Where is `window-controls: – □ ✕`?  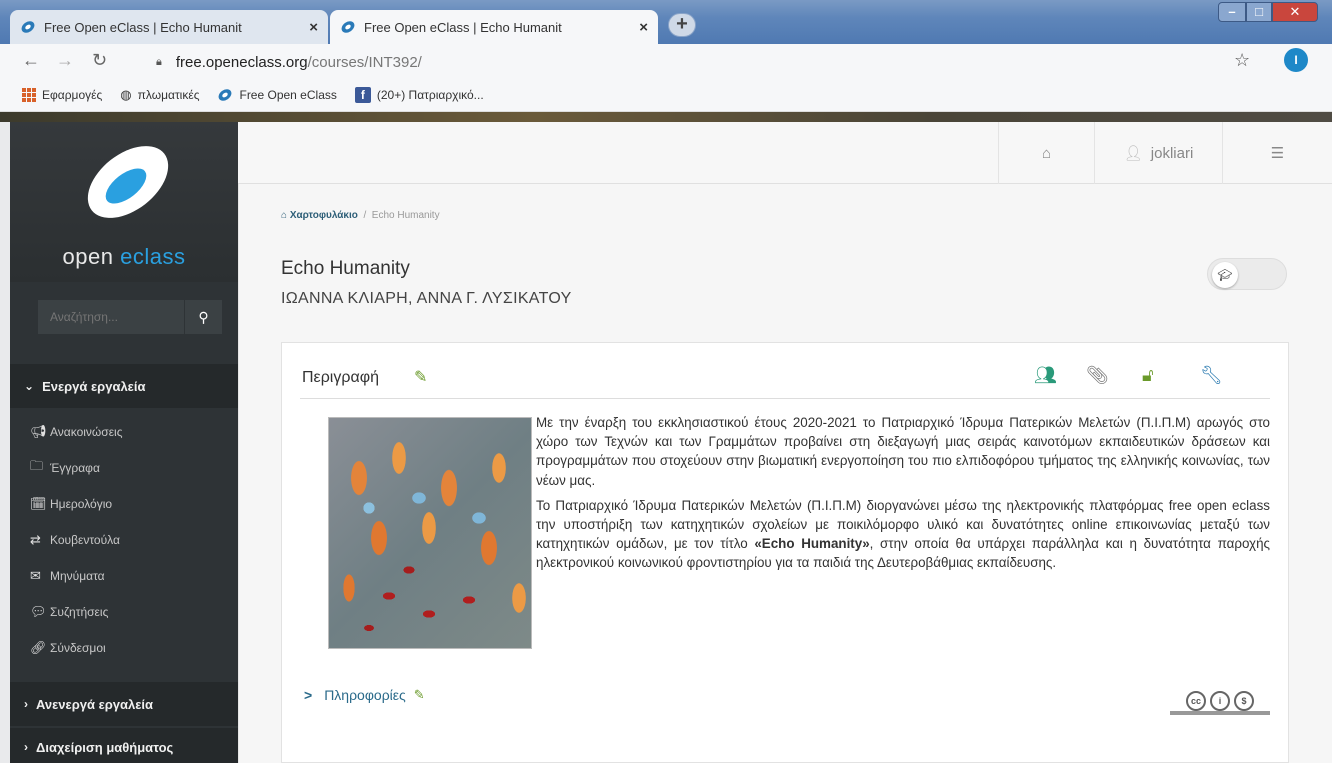 window-controls: – □ ✕ is located at coordinates (1271, 13).